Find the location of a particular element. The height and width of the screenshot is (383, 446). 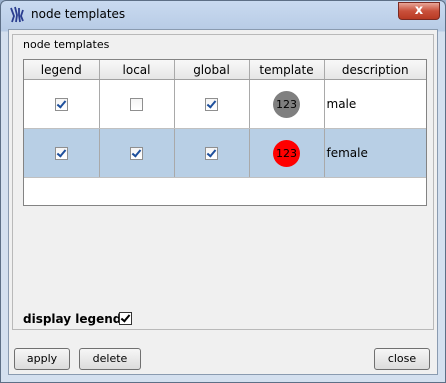

description-cell: female is located at coordinates (375, 153).